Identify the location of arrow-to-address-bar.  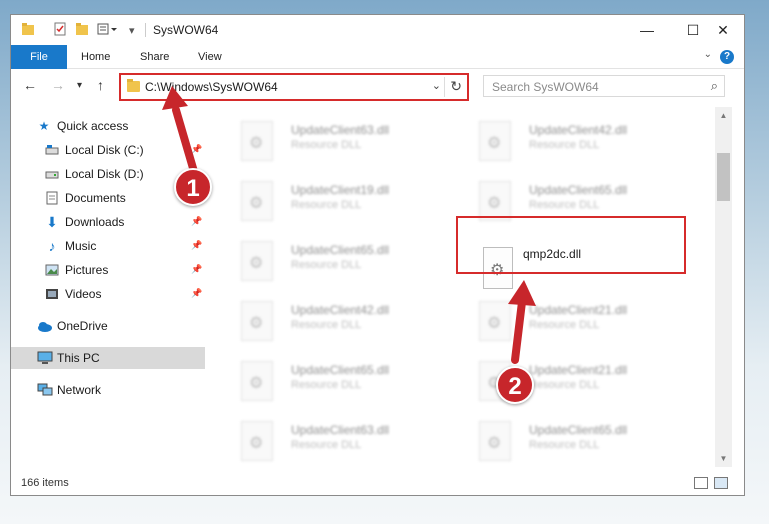
(180, 132).